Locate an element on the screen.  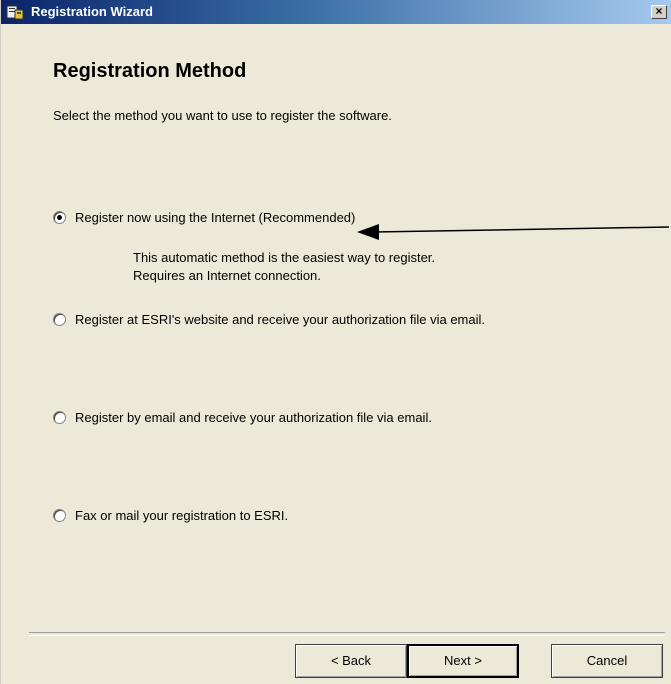
radio-selected-dot is located at coordinates (59, 217).